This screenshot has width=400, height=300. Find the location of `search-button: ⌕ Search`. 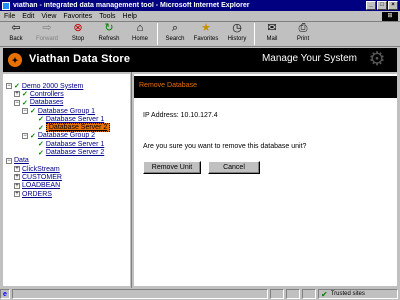

search-button: ⌕ Search is located at coordinates (175, 32).